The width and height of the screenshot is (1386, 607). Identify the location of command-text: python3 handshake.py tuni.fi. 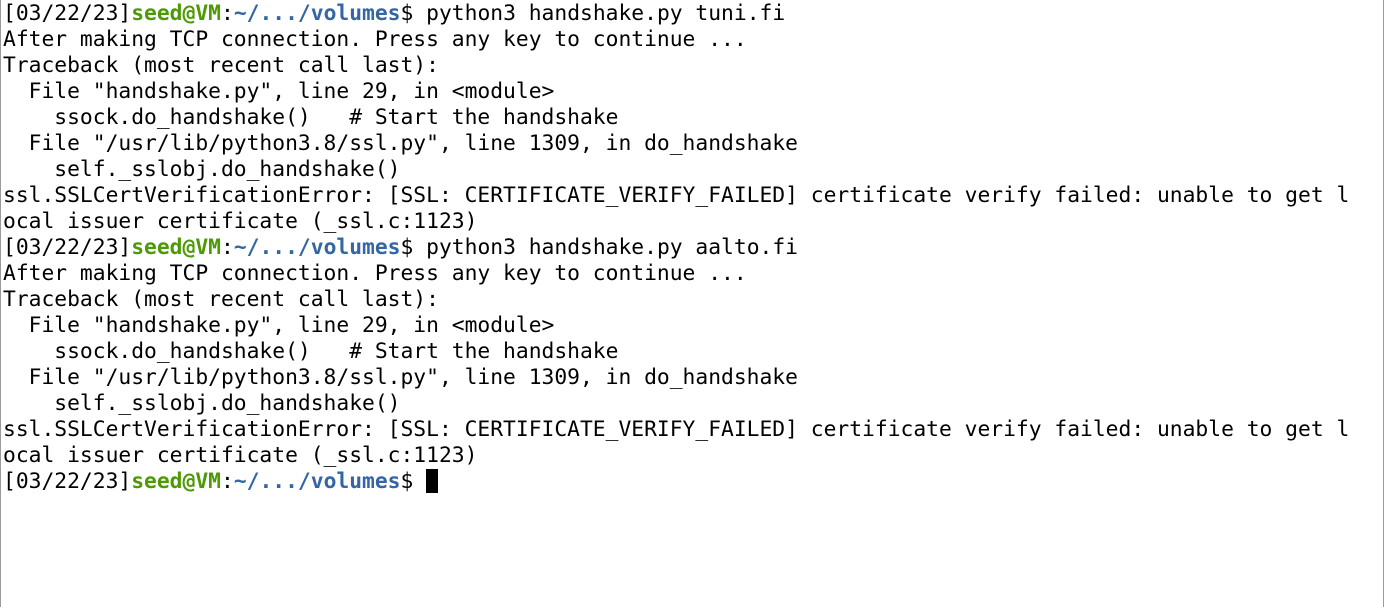
(606, 13).